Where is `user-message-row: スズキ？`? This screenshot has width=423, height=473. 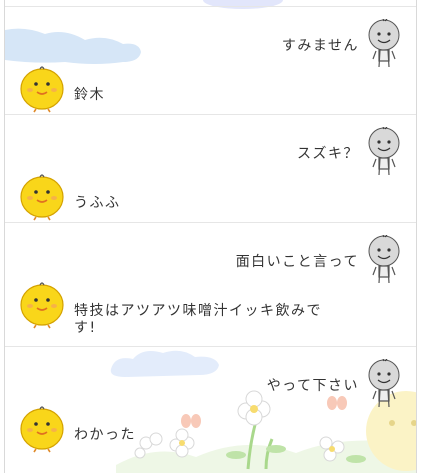
user-message-row: スズキ？ is located at coordinates (210, 145).